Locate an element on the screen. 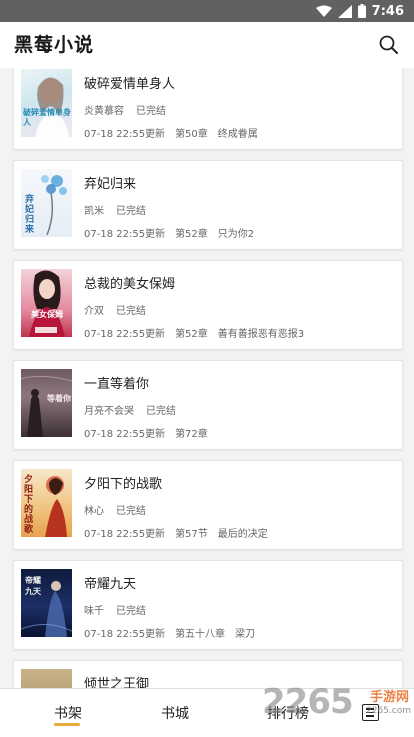 Image resolution: width=414 pixels, height=737 pixels. battery-icon is located at coordinates (361, 11).